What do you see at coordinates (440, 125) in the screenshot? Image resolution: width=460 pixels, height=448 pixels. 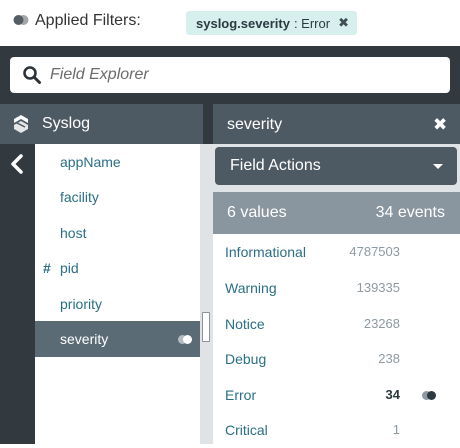 I see `close-icon: ✖` at bounding box center [440, 125].